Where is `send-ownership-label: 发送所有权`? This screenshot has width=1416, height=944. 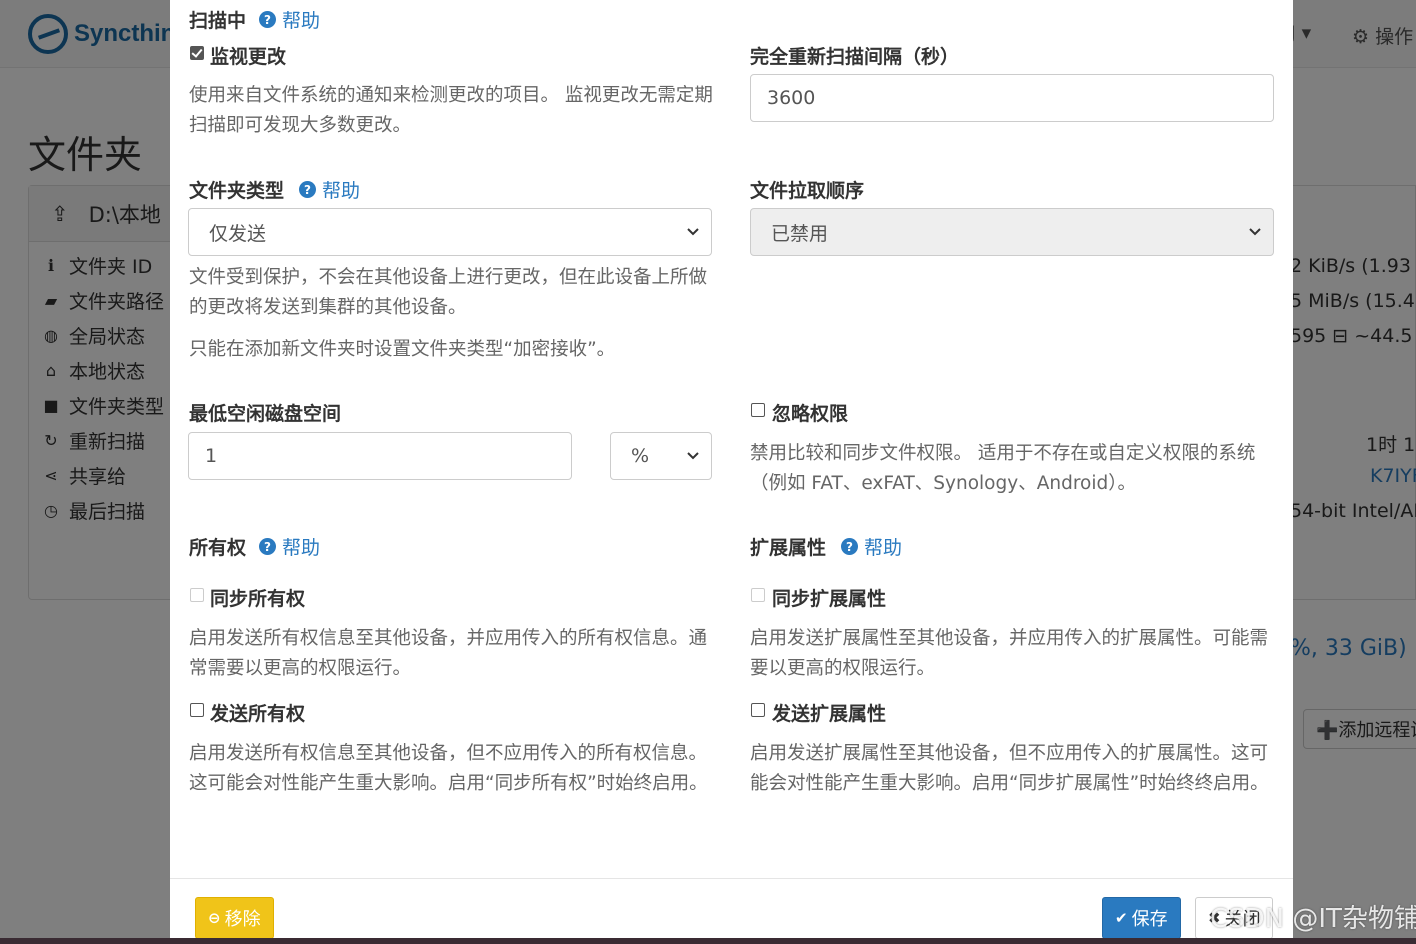 send-ownership-label: 发送所有权 is located at coordinates (258, 714).